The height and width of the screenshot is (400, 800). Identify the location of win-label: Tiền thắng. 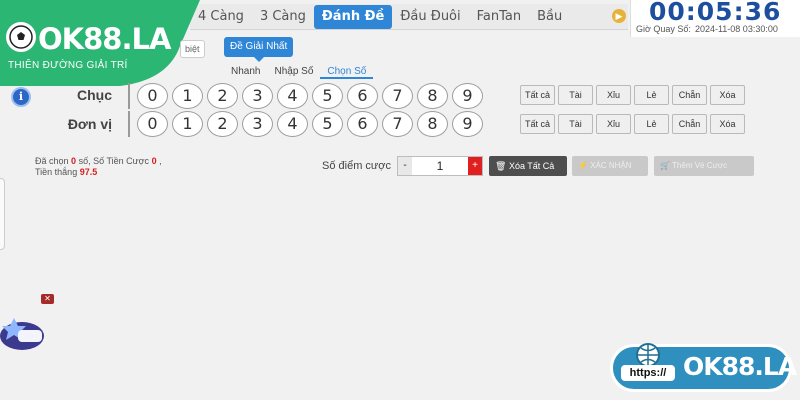
(56, 172).